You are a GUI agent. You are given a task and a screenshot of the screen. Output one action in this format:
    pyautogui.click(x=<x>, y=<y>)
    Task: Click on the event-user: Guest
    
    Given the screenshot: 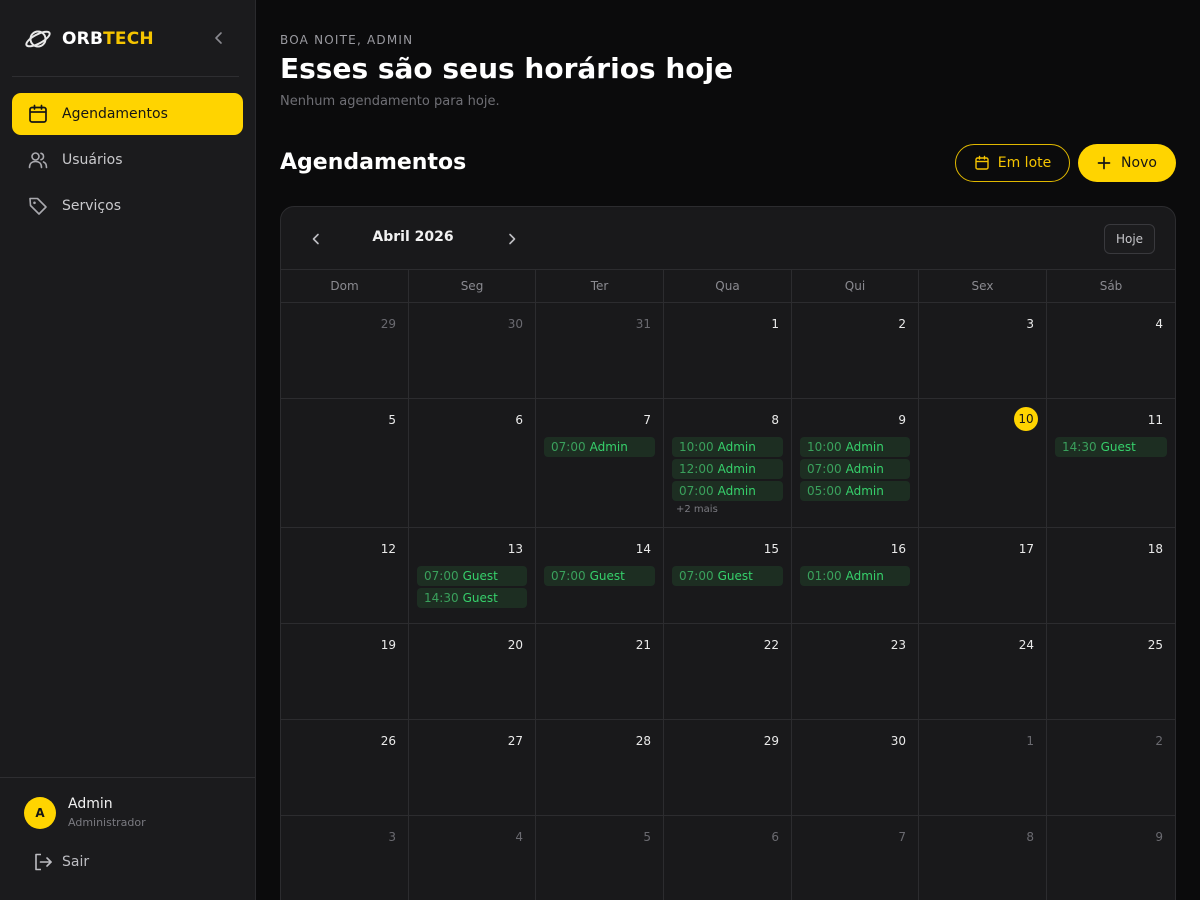 What is the action you would take?
    pyautogui.click(x=480, y=598)
    